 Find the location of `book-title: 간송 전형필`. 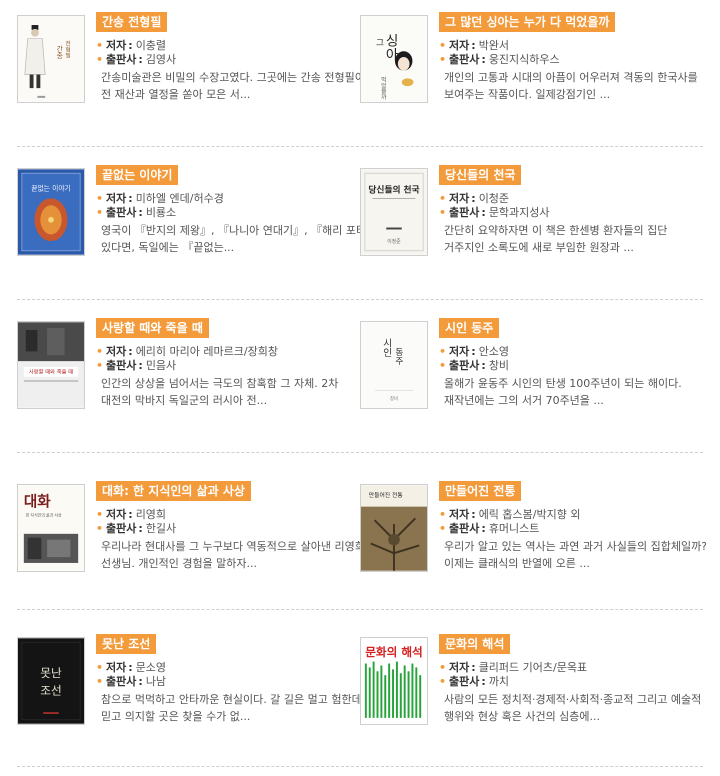

book-title: 간송 전형필 is located at coordinates (132, 22).